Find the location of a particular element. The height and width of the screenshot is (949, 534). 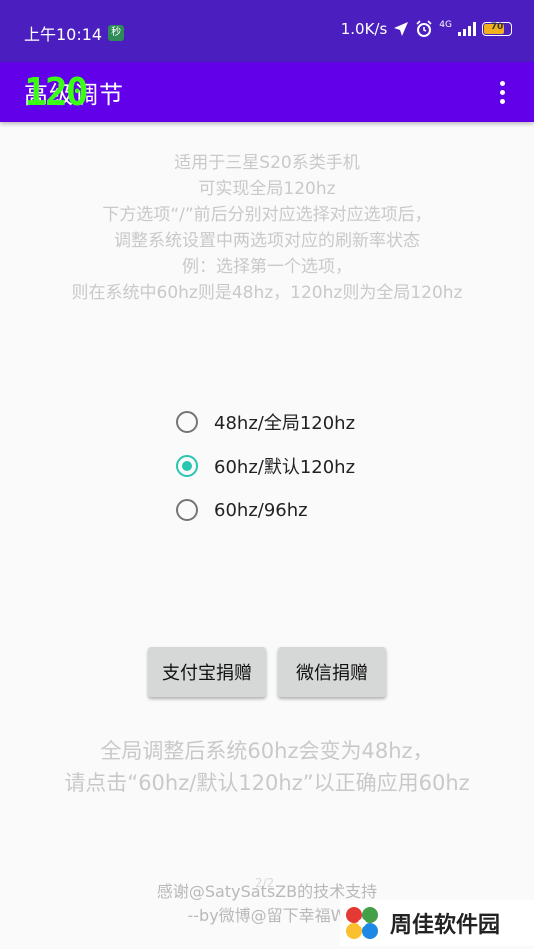

description-line: 调整系统设置中两选项对应的刷新率状态 is located at coordinates (267, 241).